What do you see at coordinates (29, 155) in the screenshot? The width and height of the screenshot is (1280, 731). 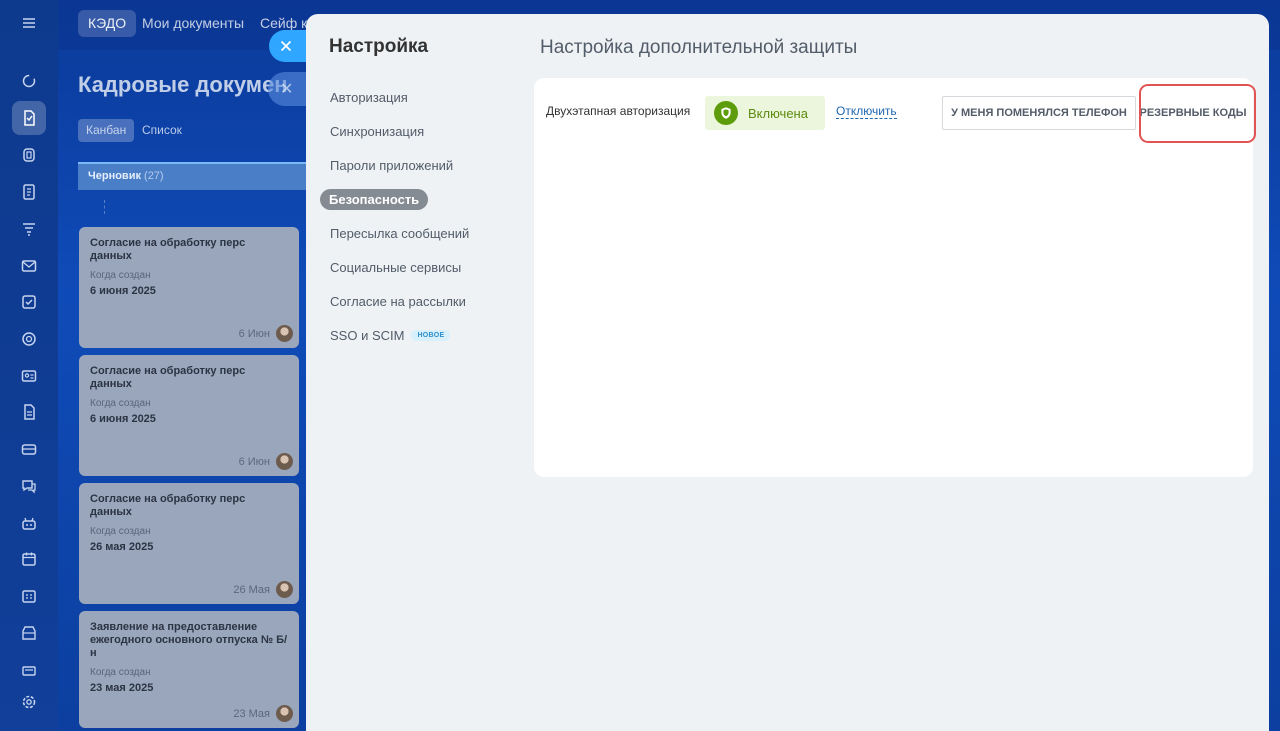 I see `contact-center-icon` at bounding box center [29, 155].